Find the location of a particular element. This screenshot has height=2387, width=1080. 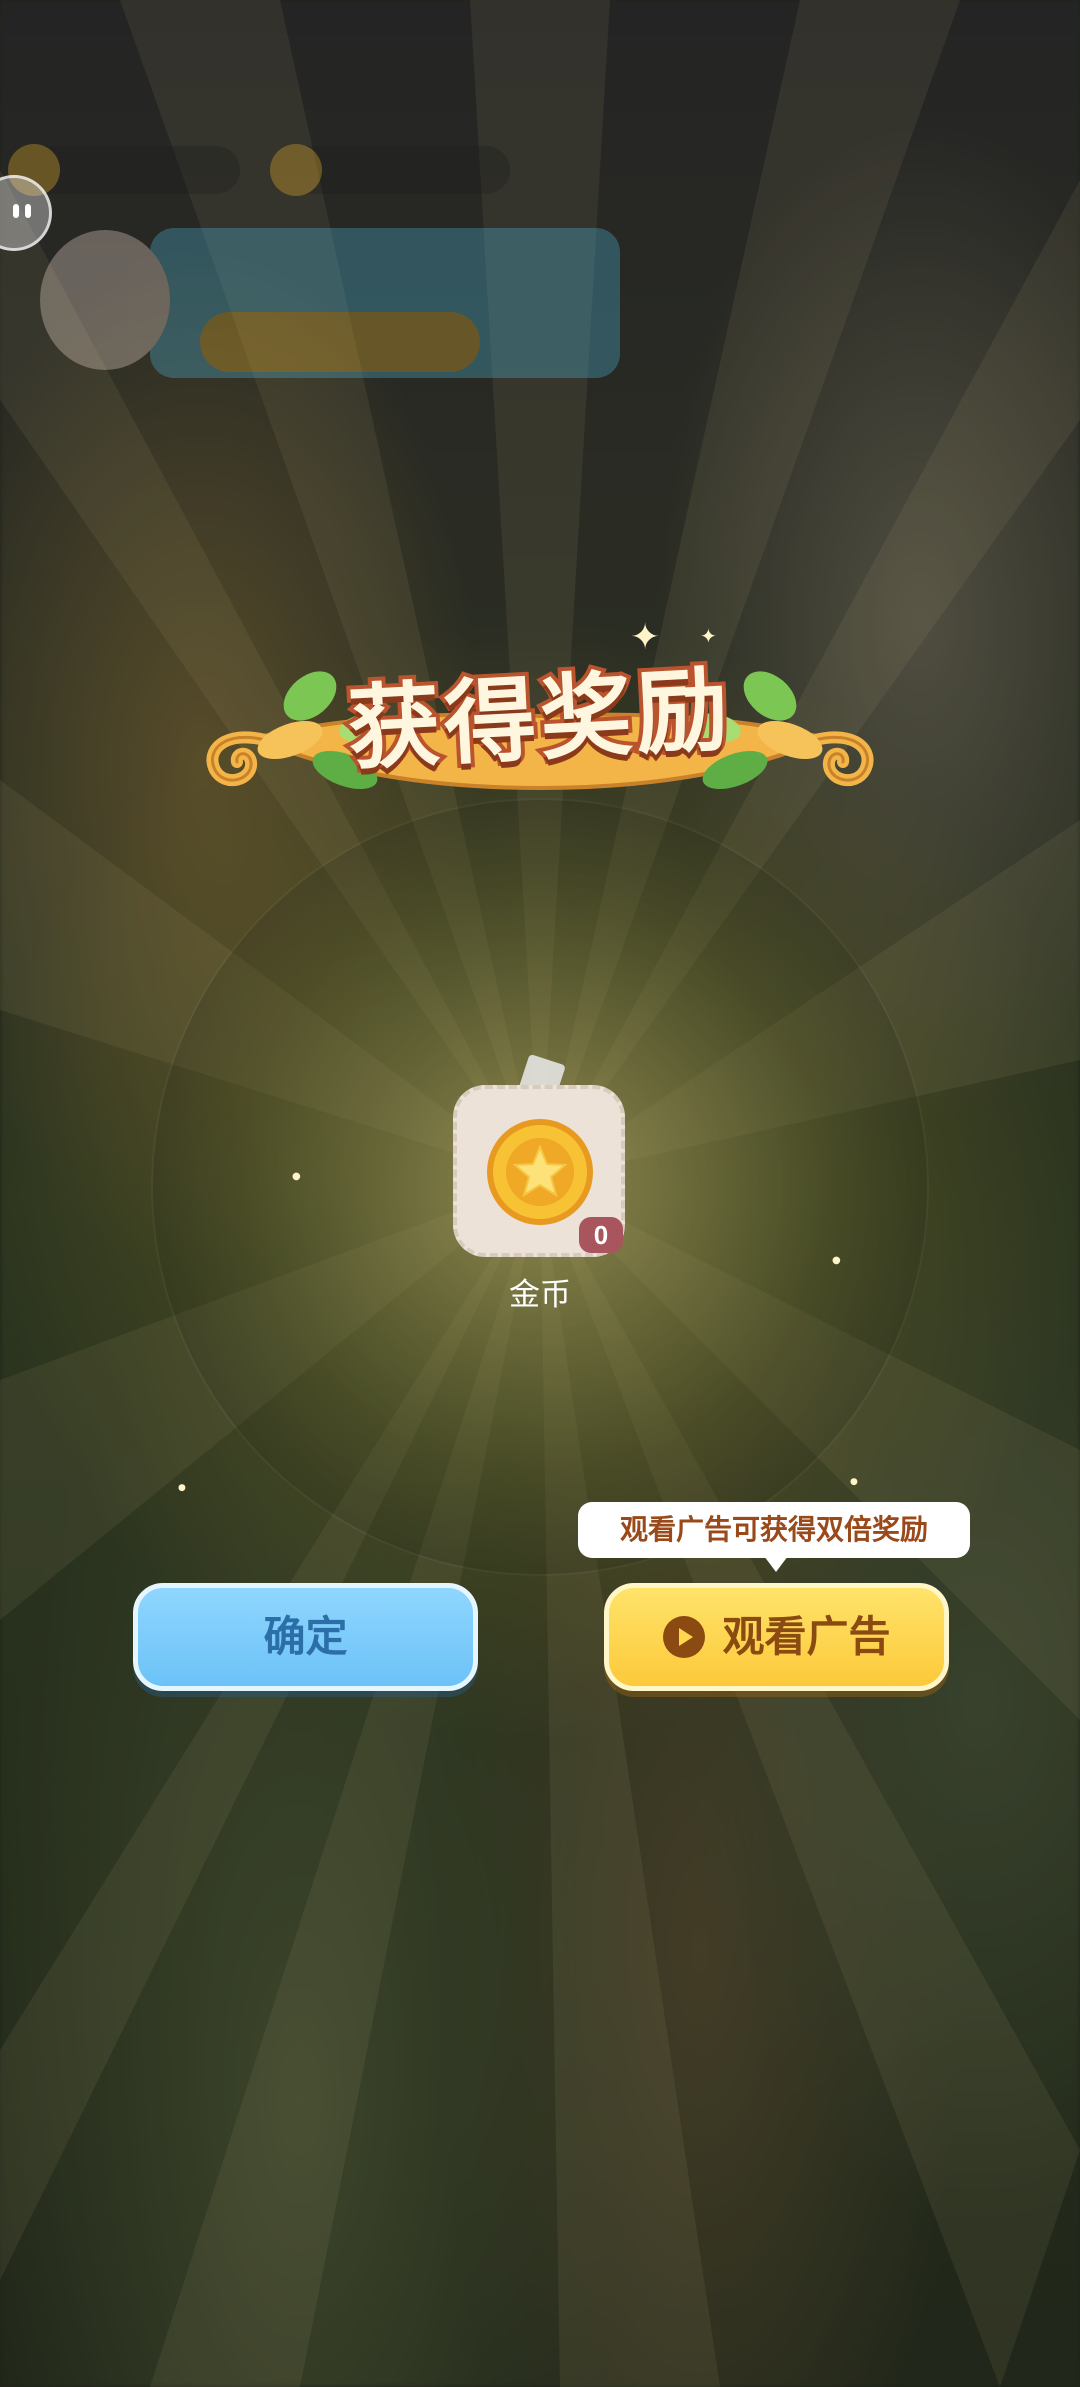

watch-ad-button-label: 观看广告 is located at coordinates (806, 1636).